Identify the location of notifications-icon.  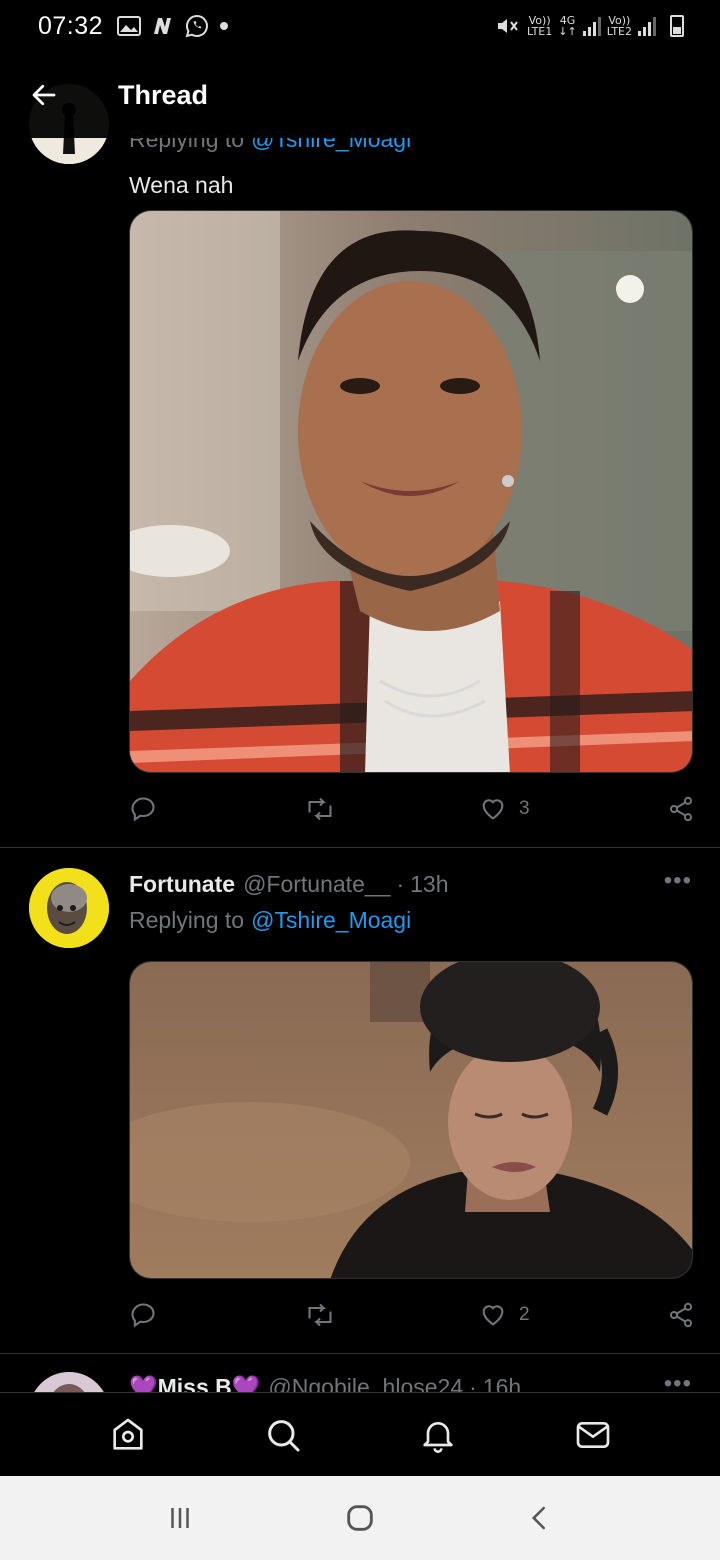
(437, 1437).